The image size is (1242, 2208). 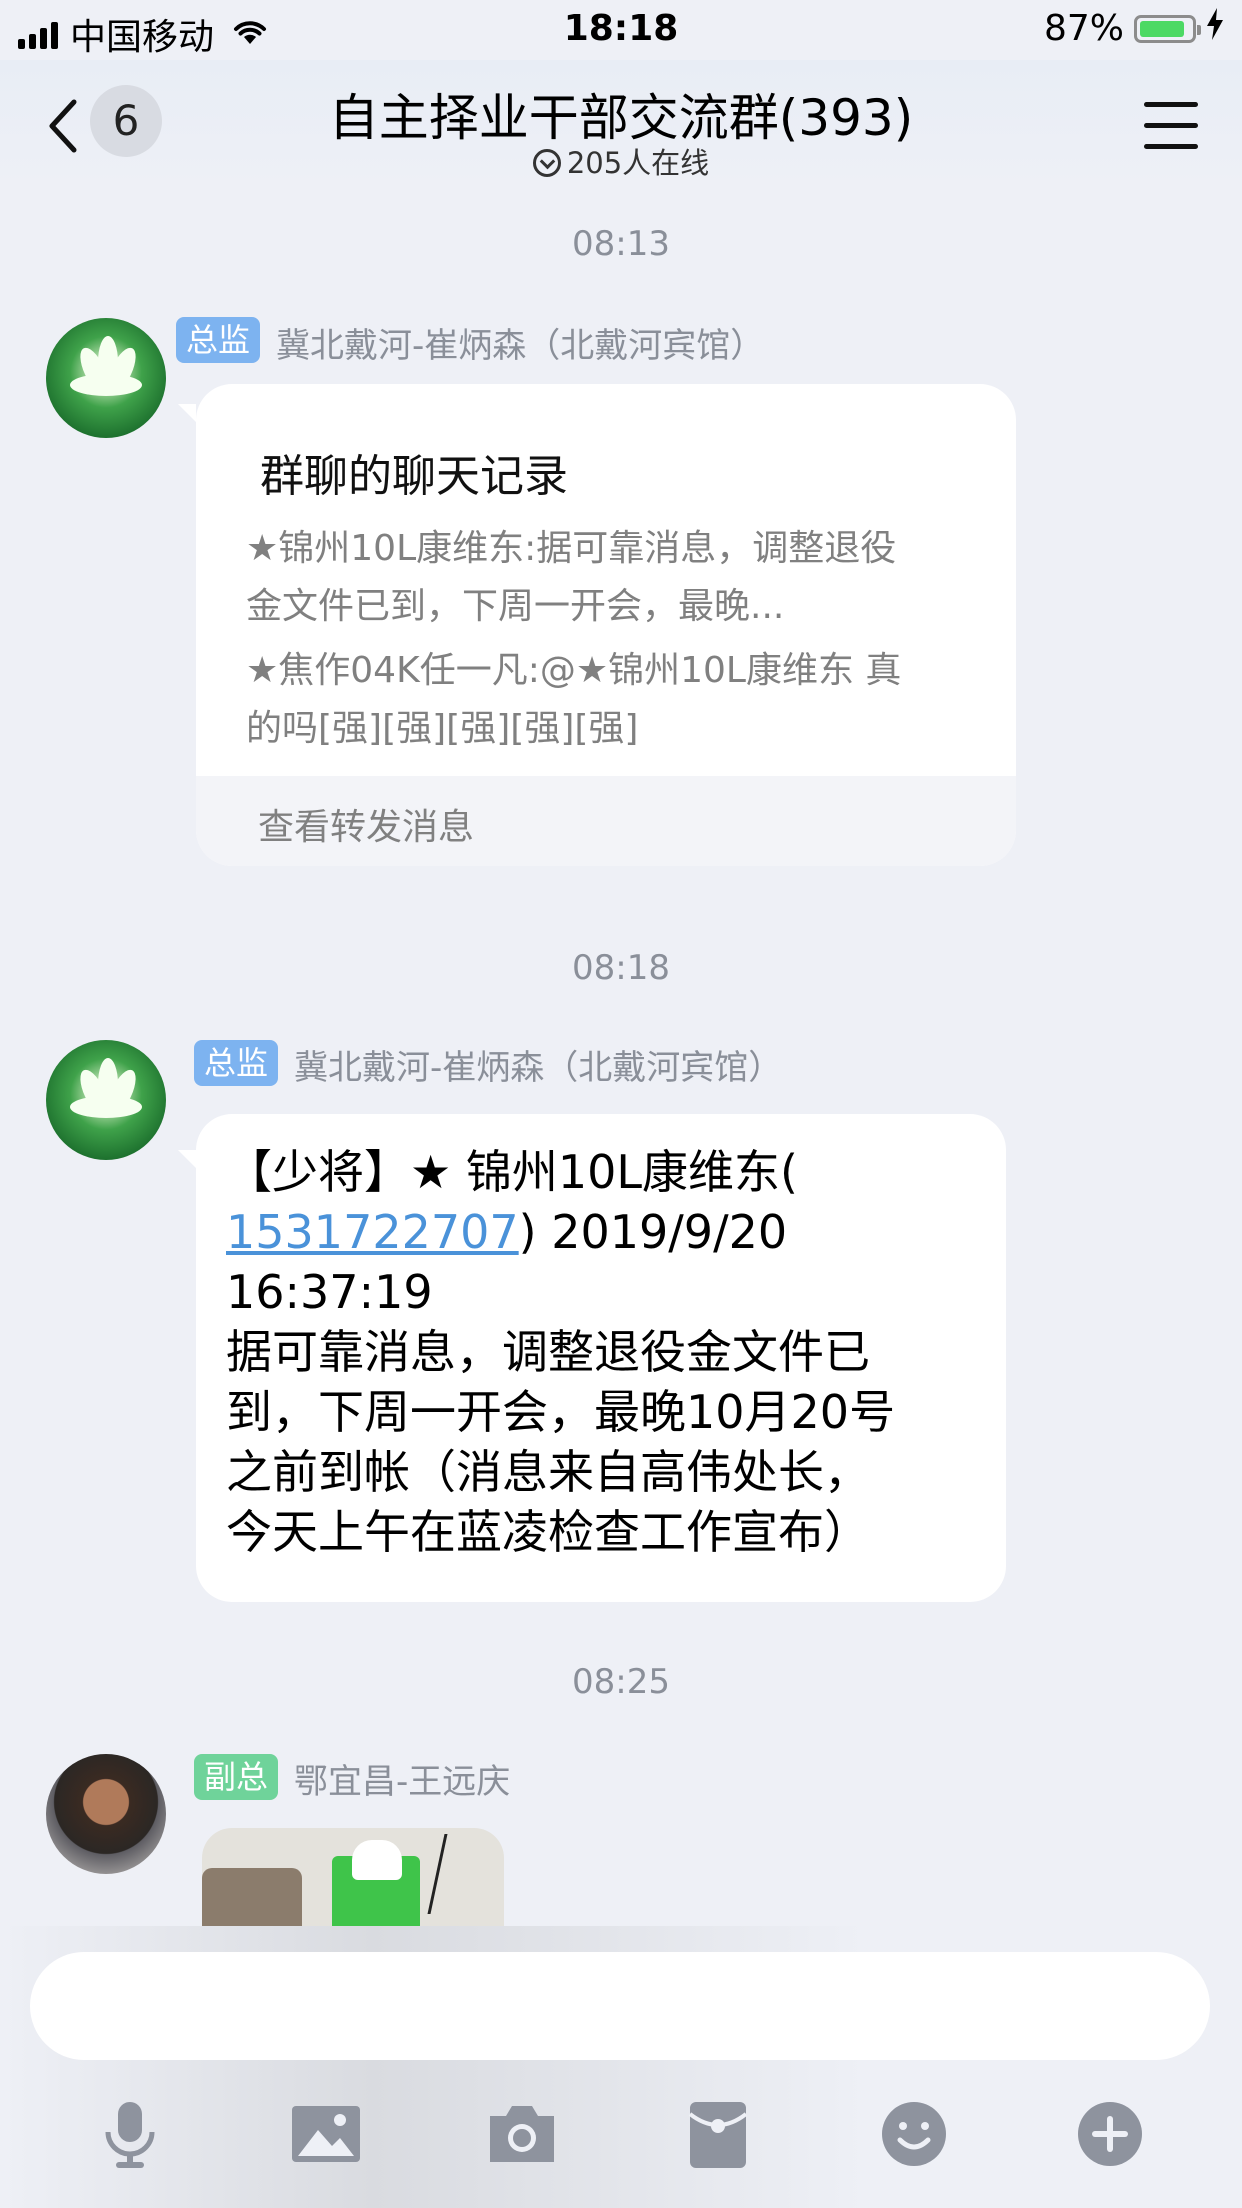 I want to click on sender-name: 鄂宜昌-王远庆, so click(x=402, y=1778).